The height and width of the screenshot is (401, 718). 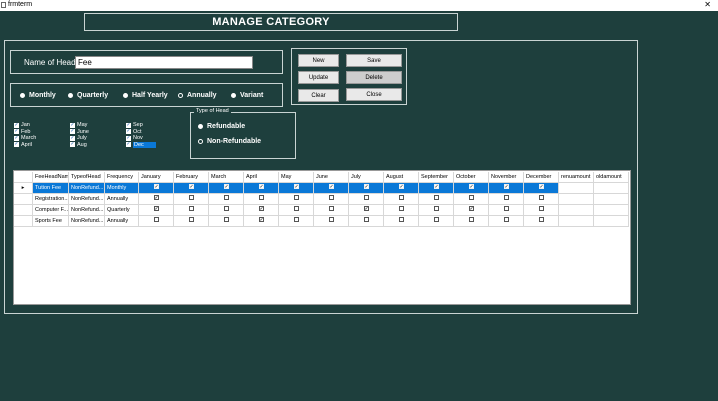 What do you see at coordinates (374, 94) in the screenshot?
I see `close-button: Close` at bounding box center [374, 94].